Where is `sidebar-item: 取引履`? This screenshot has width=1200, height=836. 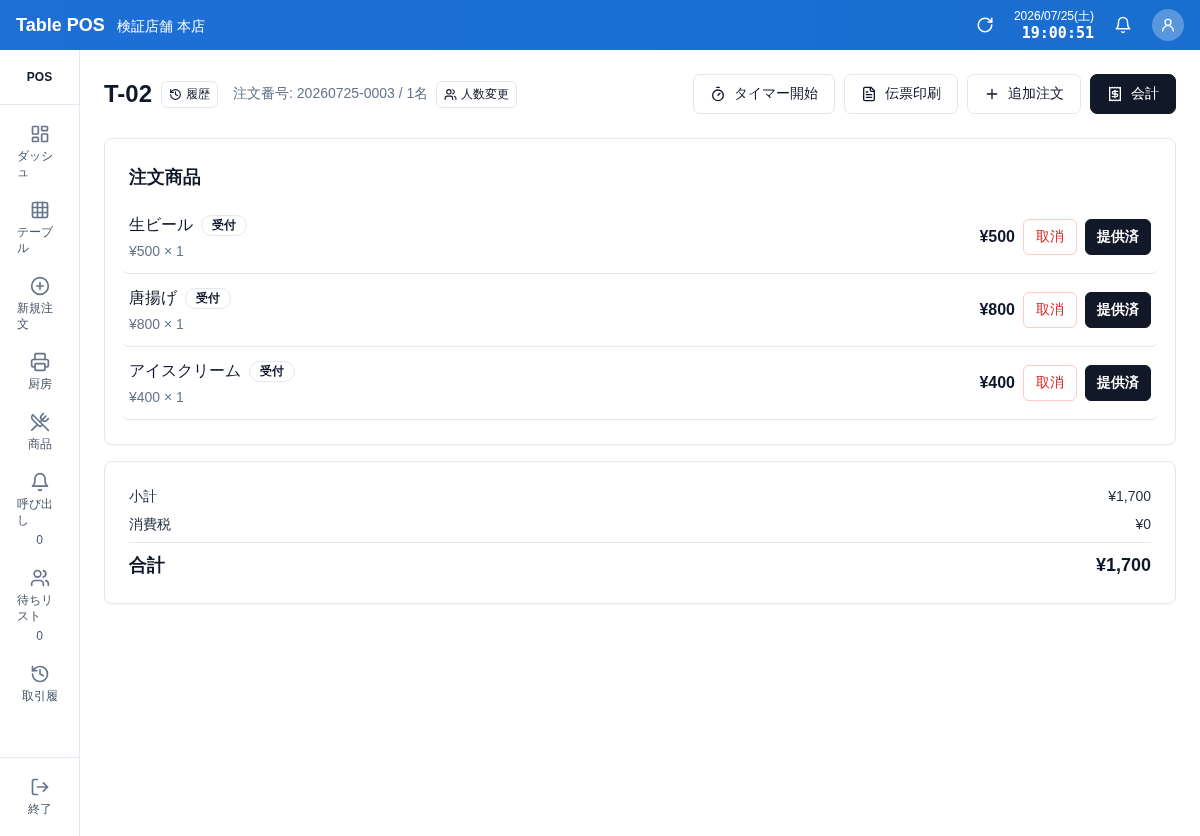 sidebar-item: 取引履 is located at coordinates (39, 684).